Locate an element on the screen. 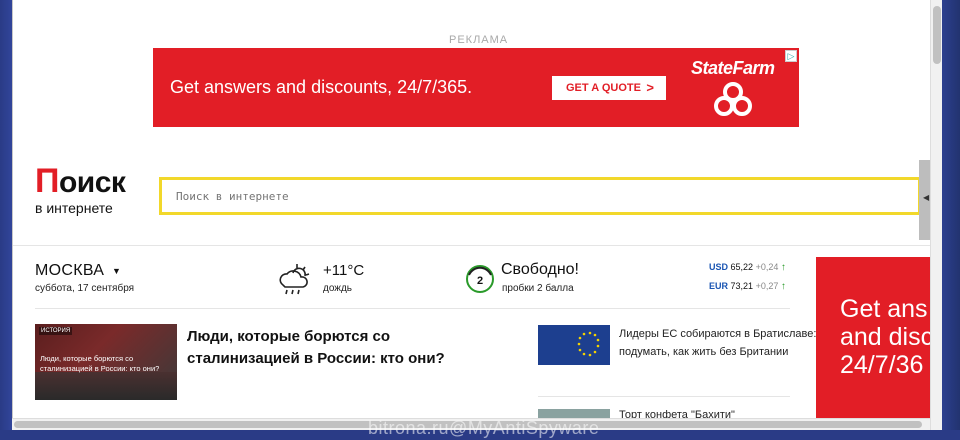 The image size is (960, 440). eu-stars-icon is located at coordinates (588, 344).